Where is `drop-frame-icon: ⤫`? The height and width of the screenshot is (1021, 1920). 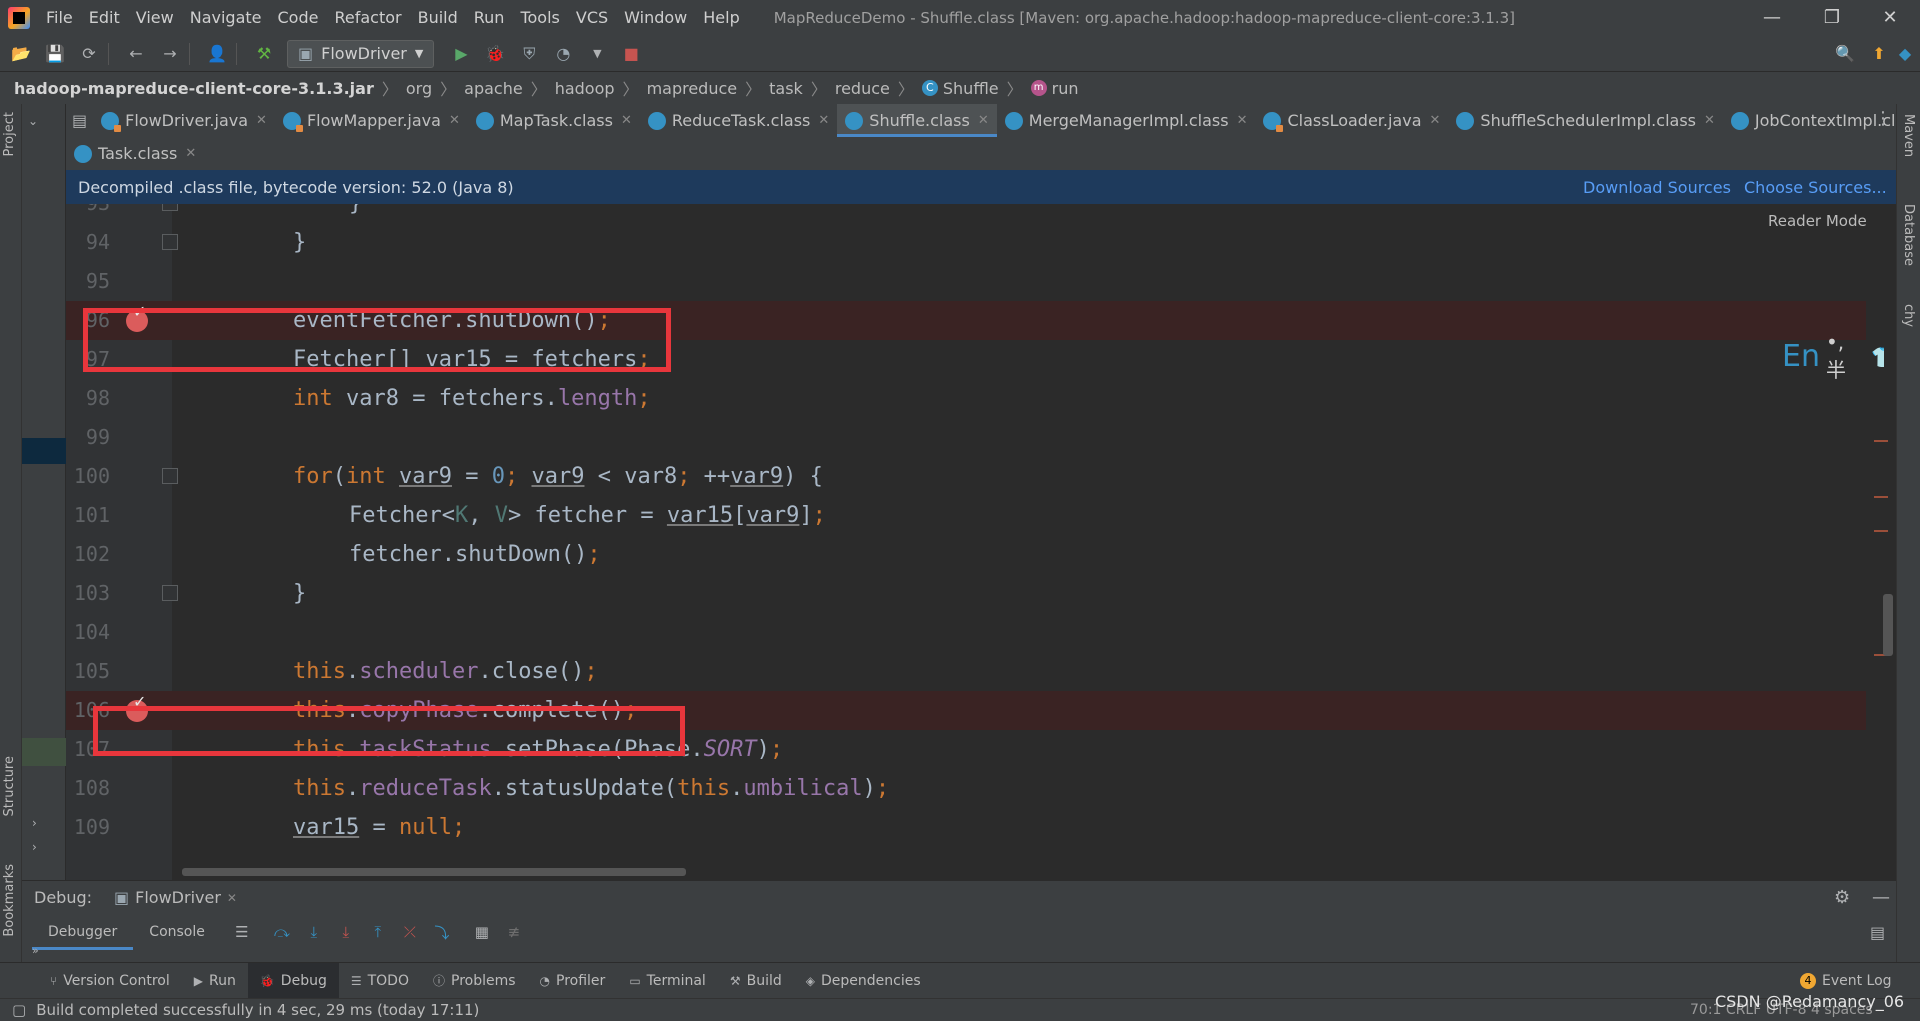 drop-frame-icon: ⤫ is located at coordinates (410, 932).